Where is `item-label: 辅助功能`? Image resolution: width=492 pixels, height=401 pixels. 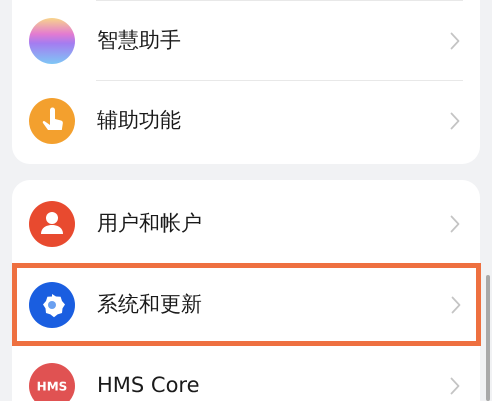
item-label: 辅助功能 is located at coordinates (139, 120).